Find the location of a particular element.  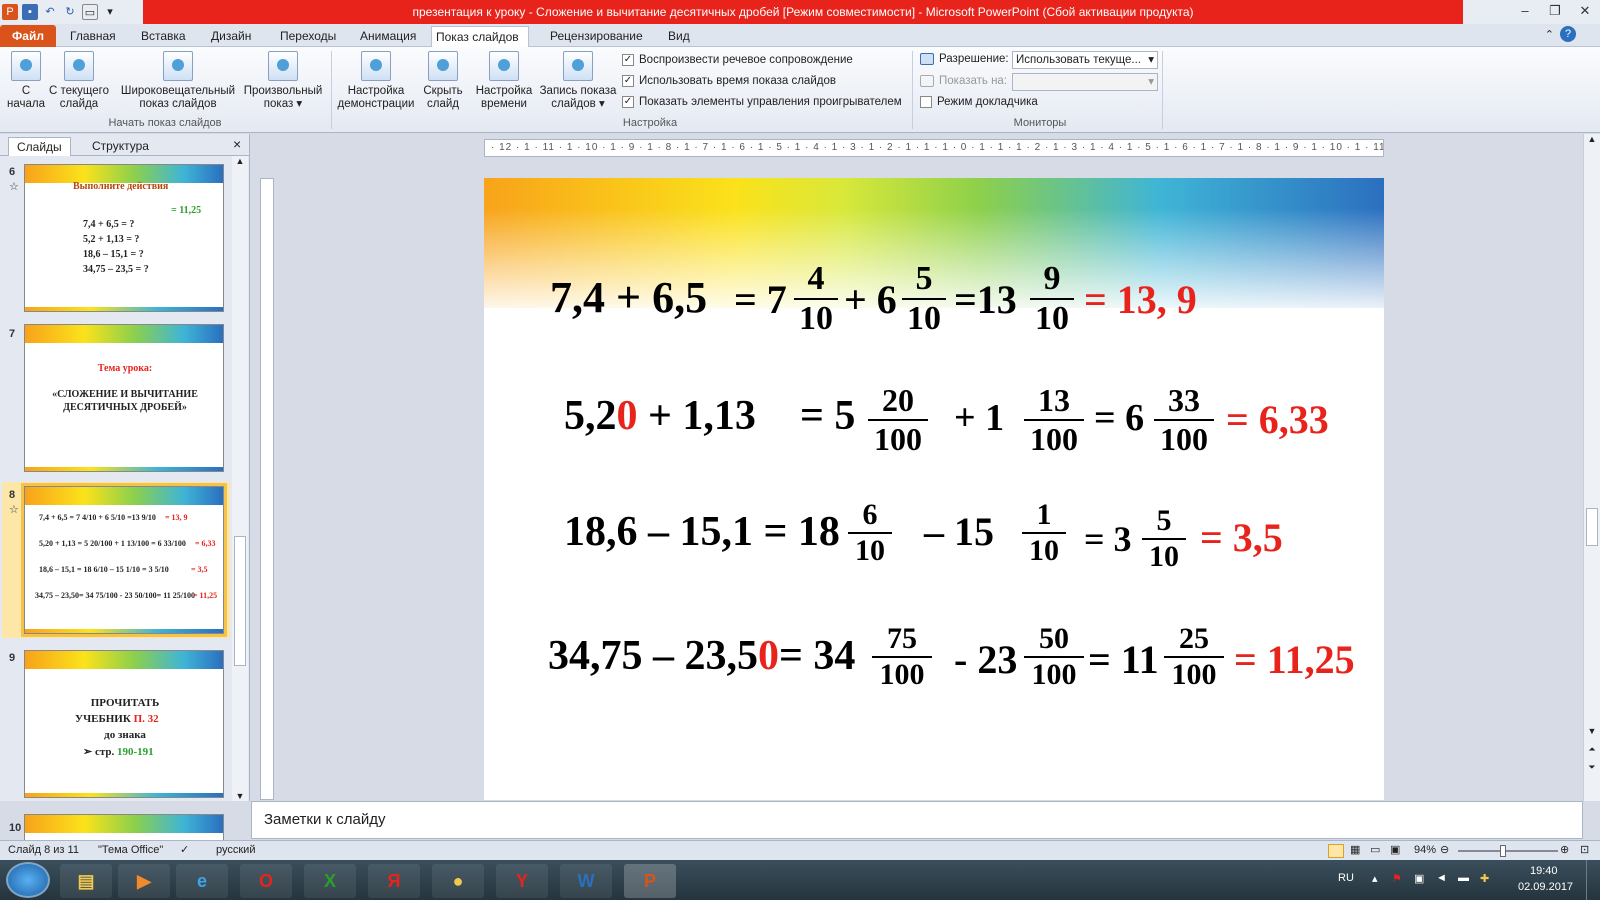

close-icon: ✕ is located at coordinates (1585, 11).